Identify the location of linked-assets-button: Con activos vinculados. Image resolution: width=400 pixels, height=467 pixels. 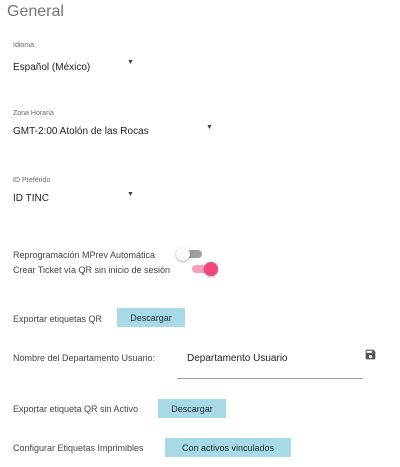
(228, 447).